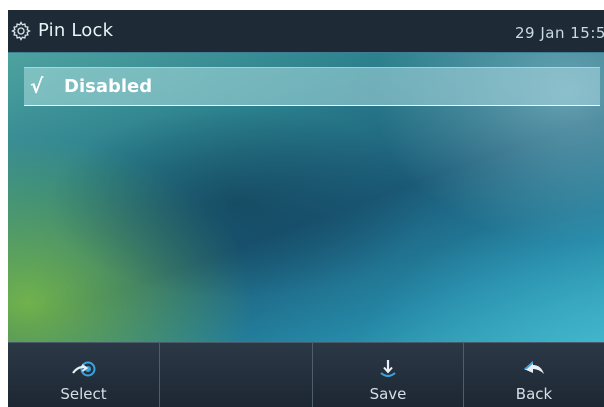 The image size is (604, 407). What do you see at coordinates (83, 394) in the screenshot?
I see `select-label: Select` at bounding box center [83, 394].